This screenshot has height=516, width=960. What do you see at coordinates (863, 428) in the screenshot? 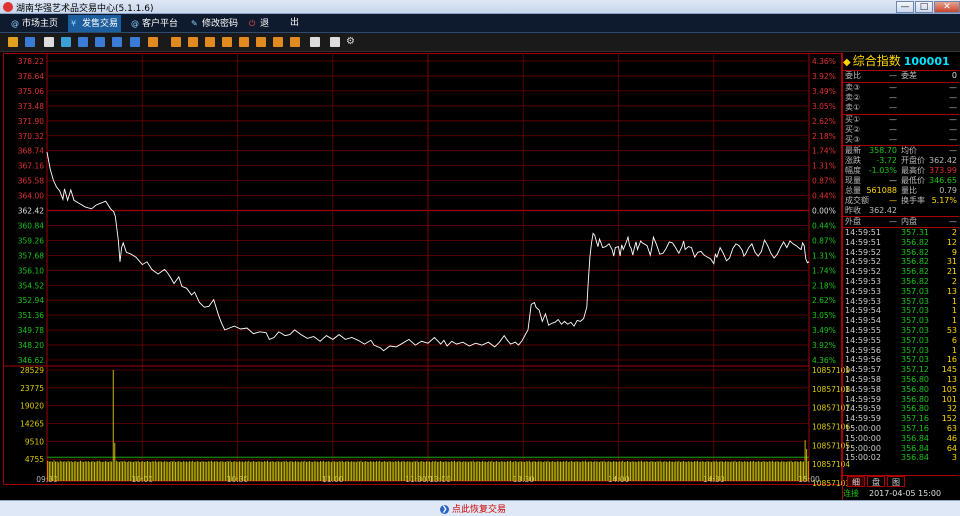
I see `tick-time: 15:00:00` at bounding box center [863, 428].